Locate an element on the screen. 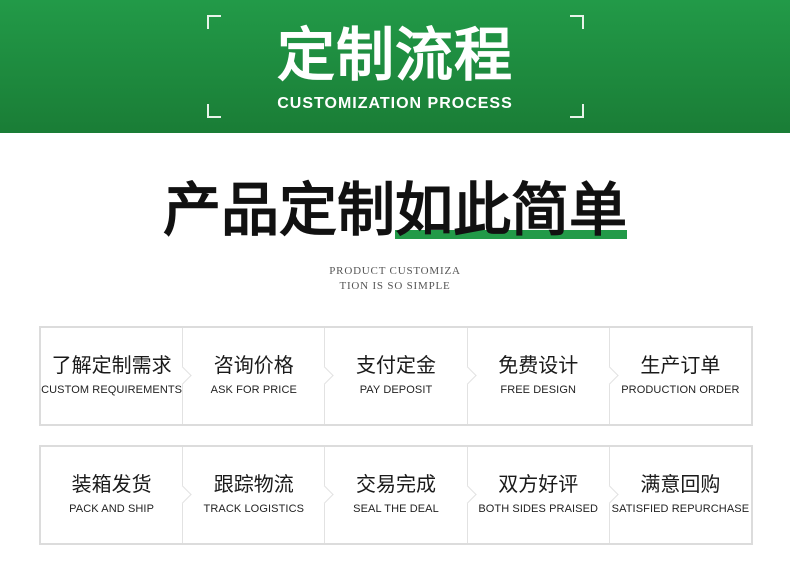  step-title-en: ASK FOR PRICE is located at coordinates (253, 390).